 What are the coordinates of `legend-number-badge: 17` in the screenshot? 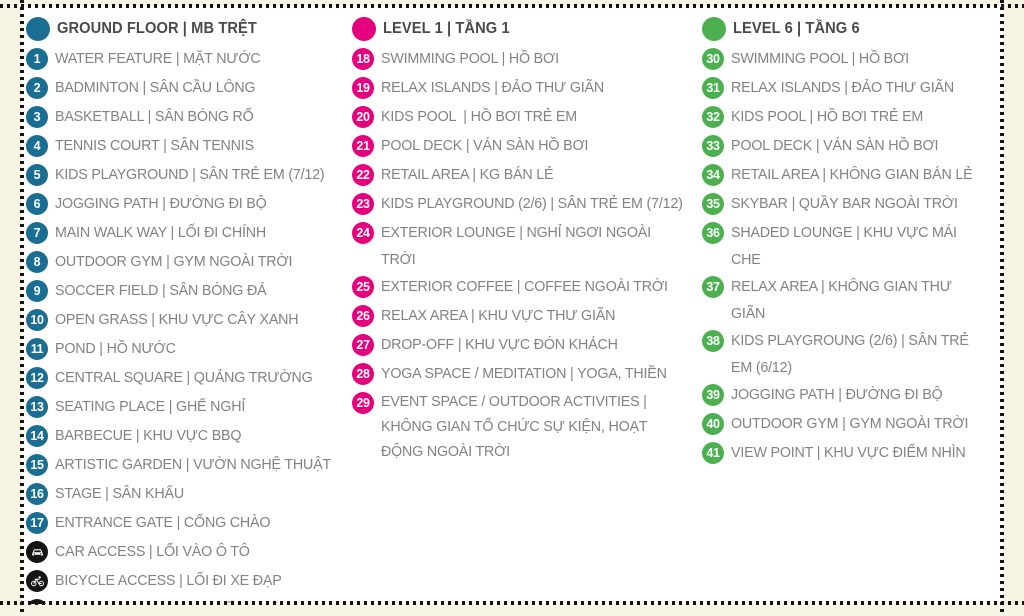 It's located at (37, 523).